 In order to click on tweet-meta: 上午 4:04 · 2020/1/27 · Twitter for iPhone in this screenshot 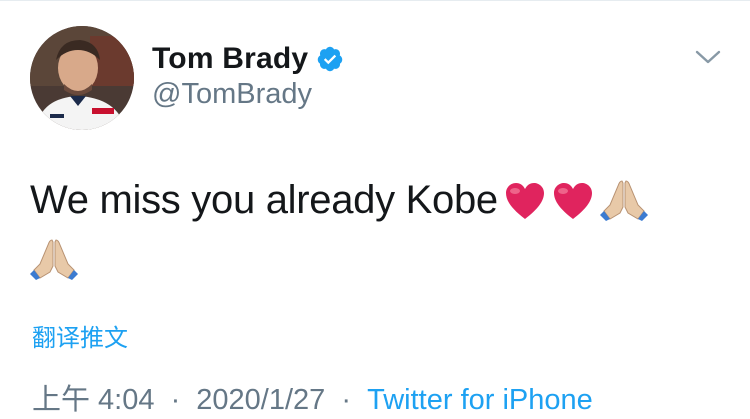, I will do `click(312, 397)`.